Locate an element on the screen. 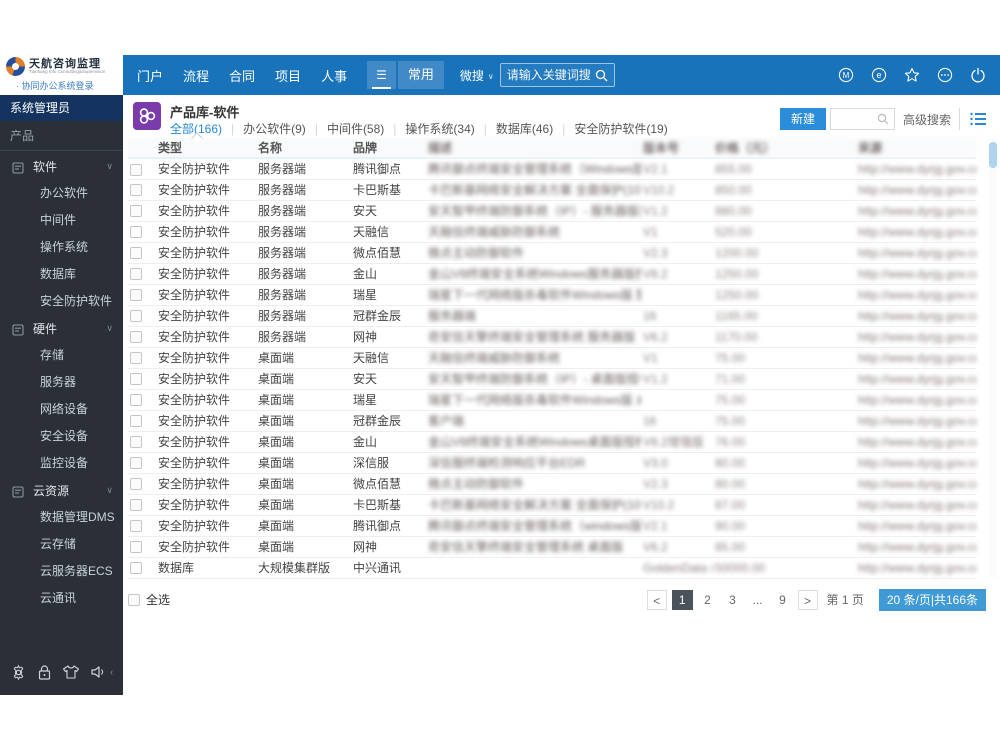  page-button: 2 is located at coordinates (708, 600).